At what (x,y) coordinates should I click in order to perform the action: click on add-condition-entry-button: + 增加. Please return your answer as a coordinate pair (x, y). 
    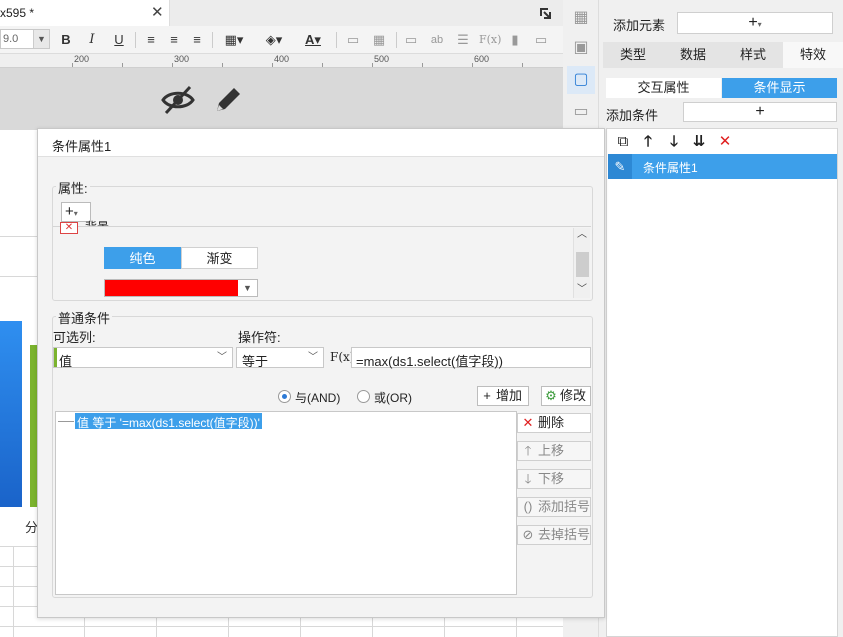
    Looking at the image, I should click on (503, 396).